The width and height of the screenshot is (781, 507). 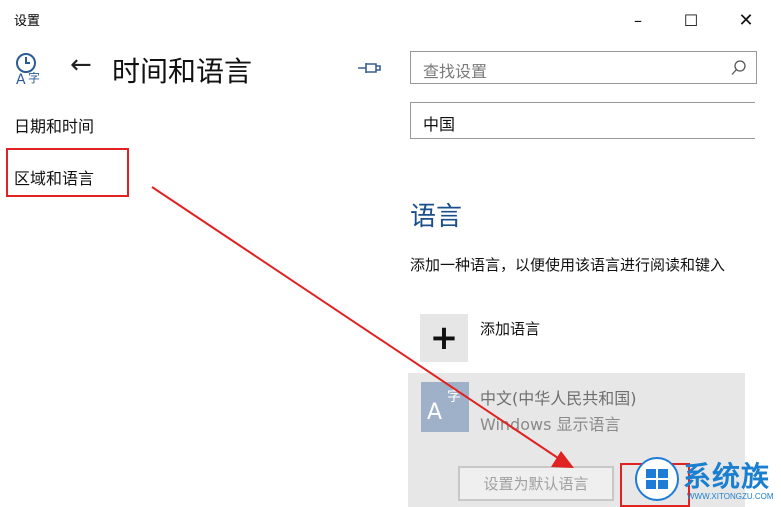 What do you see at coordinates (657, 479) in the screenshot?
I see `windows-logo-icon` at bounding box center [657, 479].